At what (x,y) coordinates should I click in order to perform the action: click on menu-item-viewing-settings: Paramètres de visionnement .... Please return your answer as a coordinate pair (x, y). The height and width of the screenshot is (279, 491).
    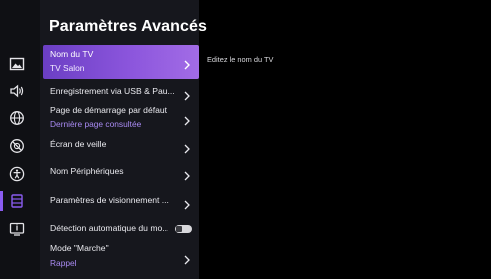
    Looking at the image, I should click on (121, 201).